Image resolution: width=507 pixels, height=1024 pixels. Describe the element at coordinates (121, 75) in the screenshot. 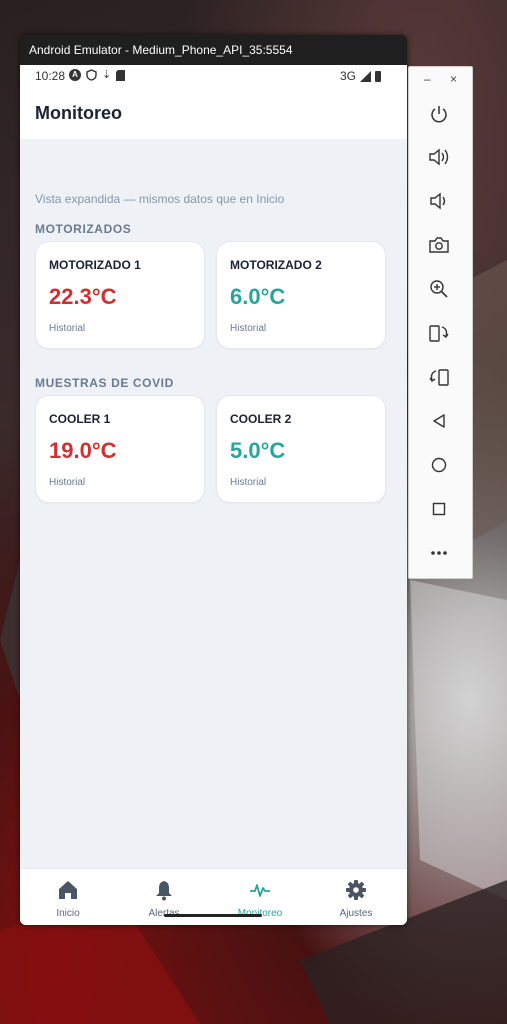

I see `sdcard-icon` at that location.